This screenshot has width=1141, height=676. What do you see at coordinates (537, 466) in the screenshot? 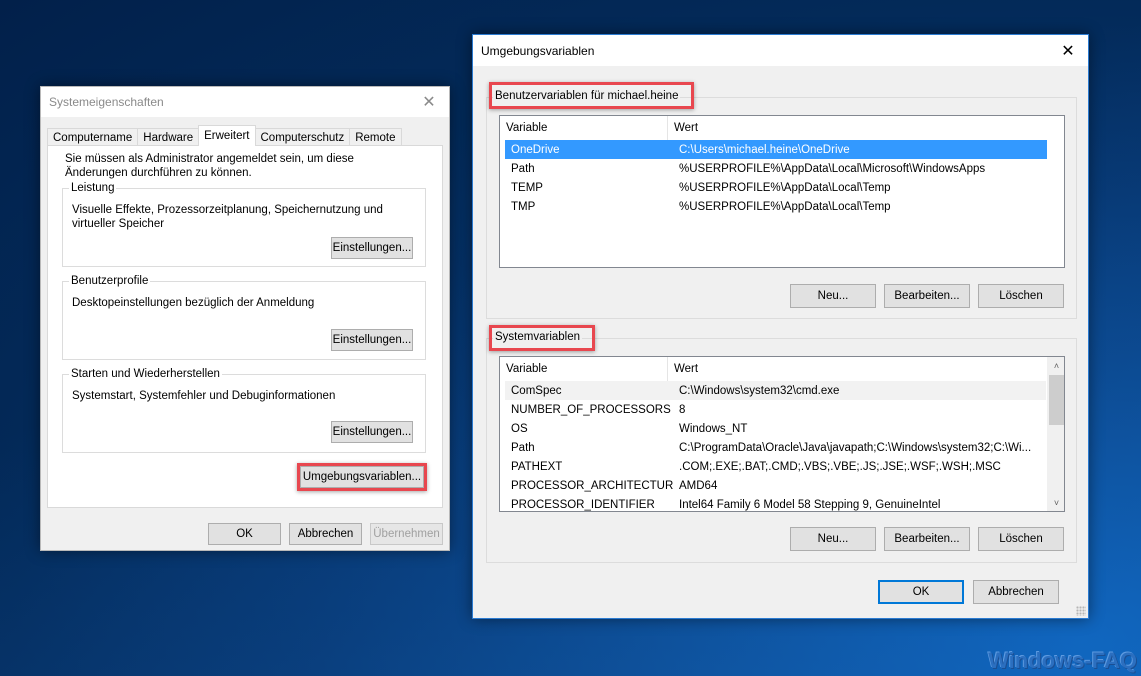
I see `variable-cell: PATHEXT` at bounding box center [537, 466].